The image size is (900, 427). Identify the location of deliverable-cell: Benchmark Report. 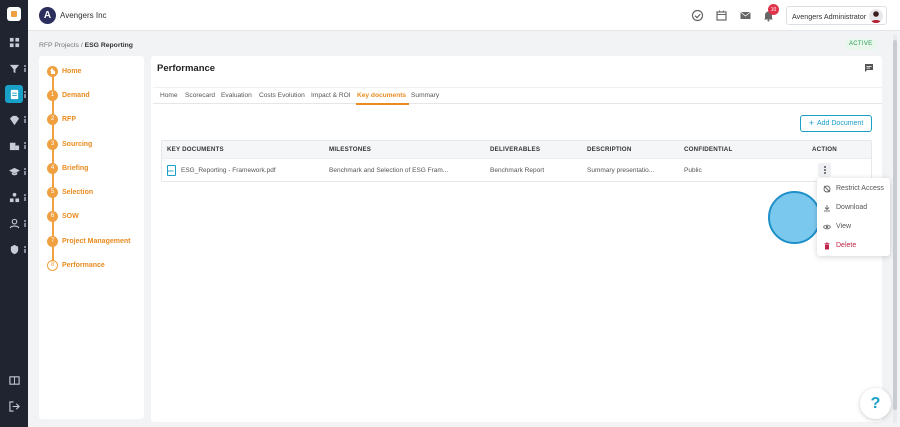
(517, 170).